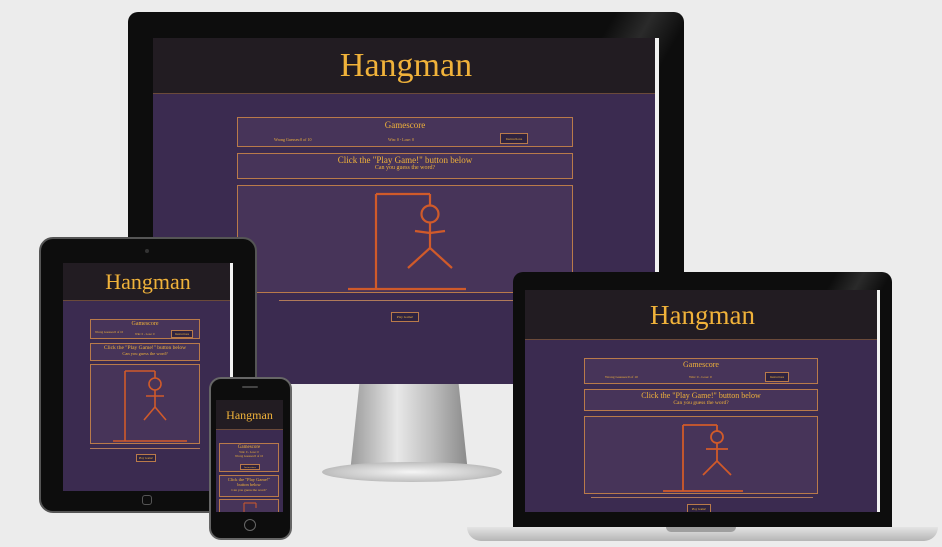  Describe the element at coordinates (701, 529) in the screenshot. I see `laptop-notch` at that location.